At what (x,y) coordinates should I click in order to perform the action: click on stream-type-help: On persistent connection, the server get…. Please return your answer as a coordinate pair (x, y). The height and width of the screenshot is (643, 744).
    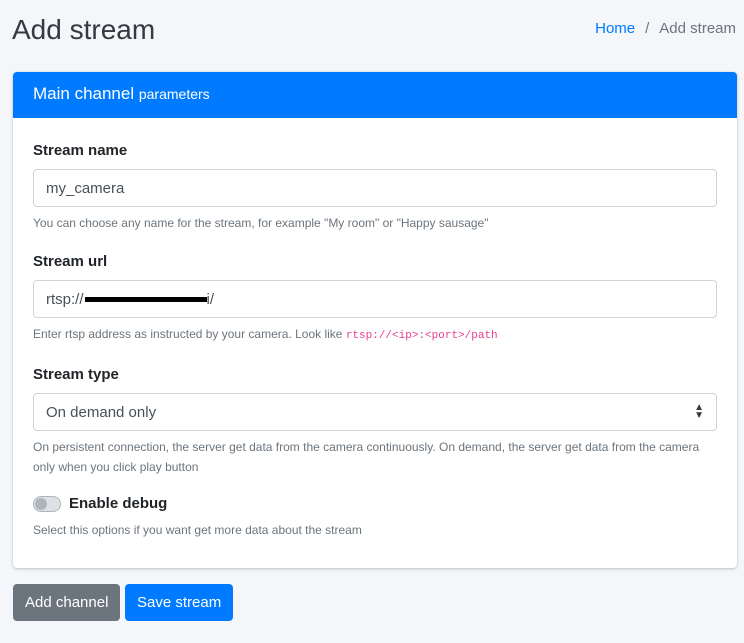
    Looking at the image, I should click on (366, 457).